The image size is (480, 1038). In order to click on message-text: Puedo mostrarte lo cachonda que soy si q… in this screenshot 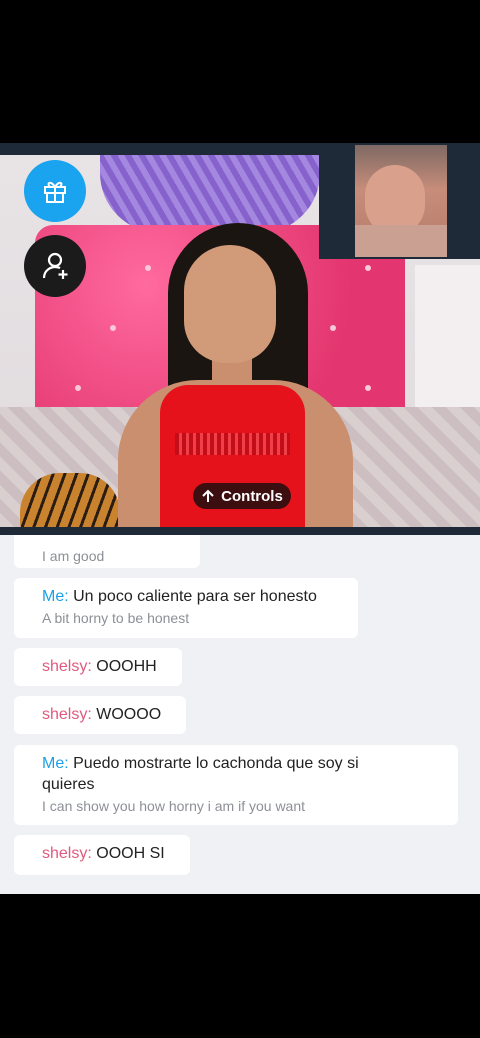, I will do `click(200, 774)`.